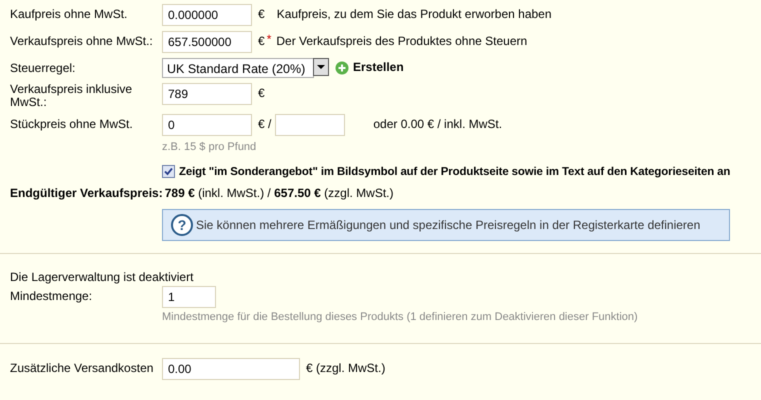  Describe the element at coordinates (400, 317) in the screenshot. I see `field-hint: Mindestmenge für die Bestellung dieses Produkts (1 definieren zum Deaktivieren dieser Funktion)` at that location.